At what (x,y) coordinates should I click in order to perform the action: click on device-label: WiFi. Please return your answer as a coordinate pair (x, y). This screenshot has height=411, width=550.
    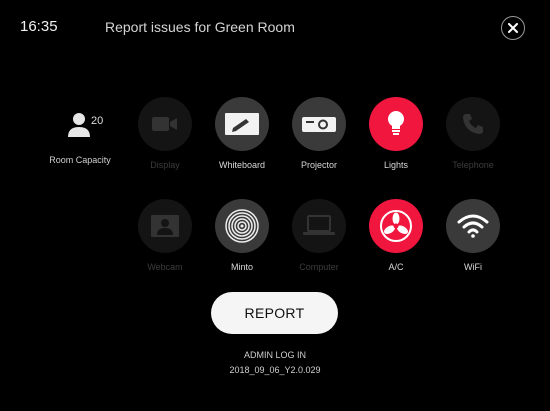
    Looking at the image, I should click on (473, 267).